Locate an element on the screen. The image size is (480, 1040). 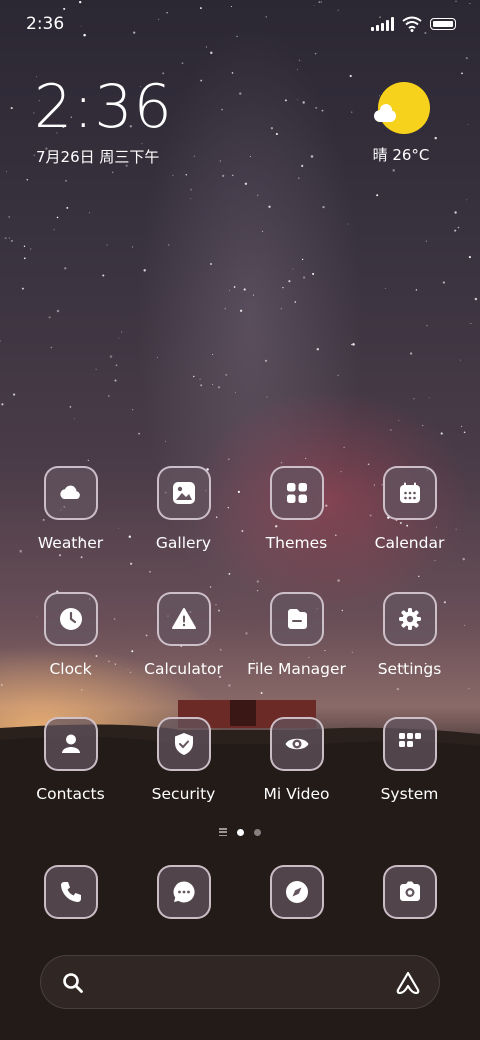
sun-cloud-icon is located at coordinates (402, 108).